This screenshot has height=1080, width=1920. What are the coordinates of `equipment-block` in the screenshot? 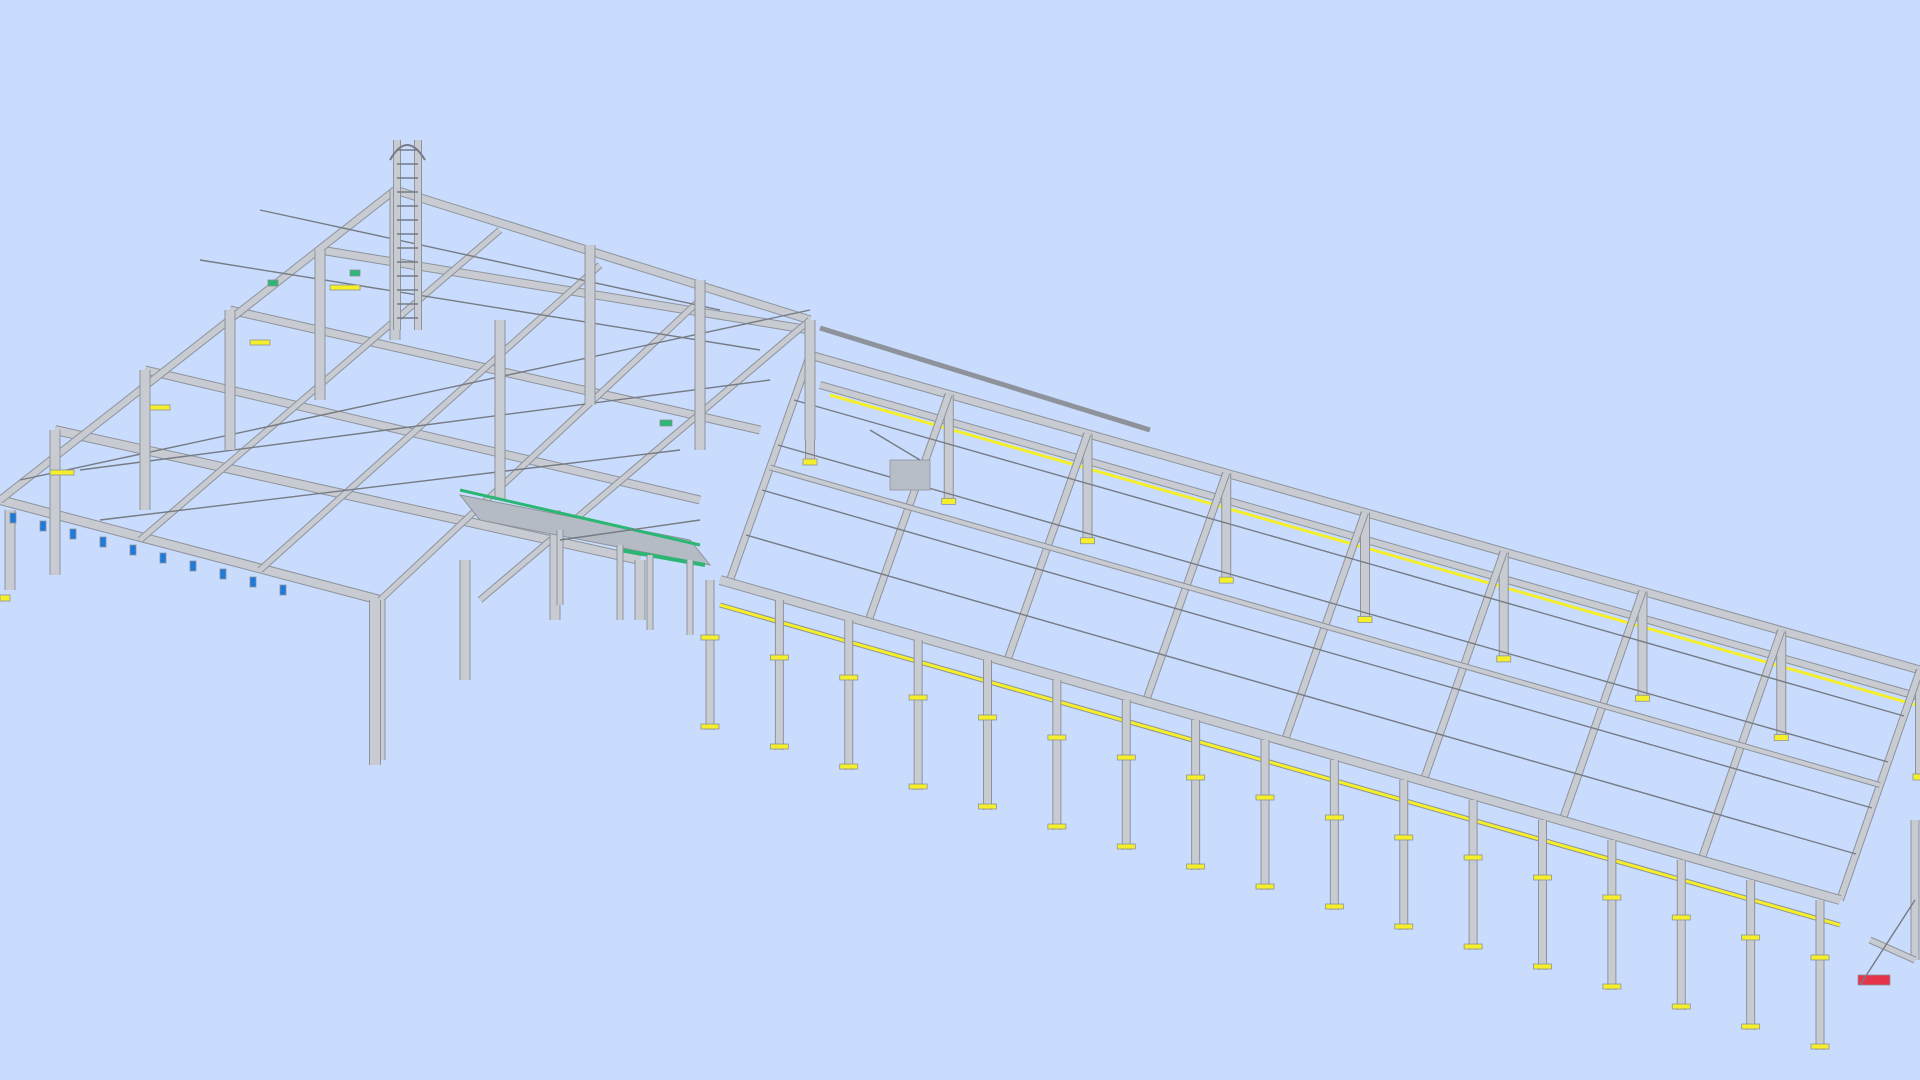 It's located at (910, 475).